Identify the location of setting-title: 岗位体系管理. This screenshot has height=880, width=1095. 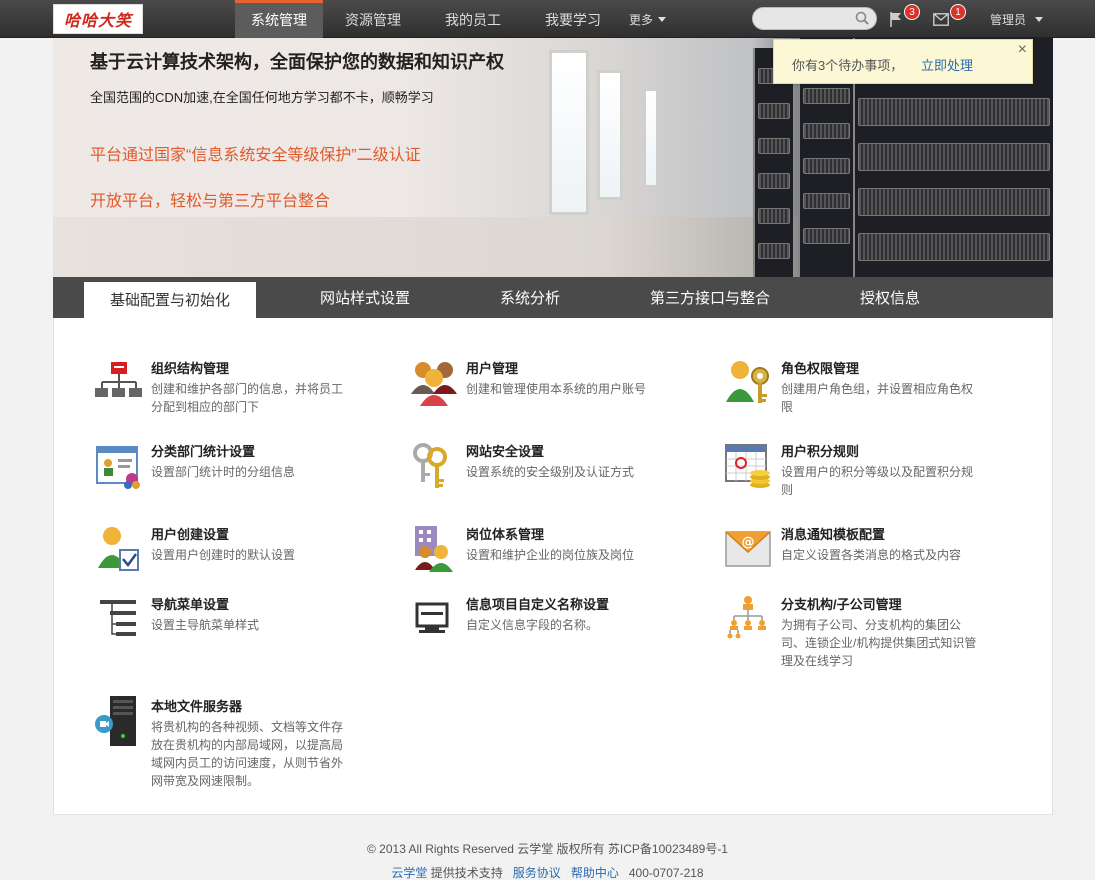
(505, 534).